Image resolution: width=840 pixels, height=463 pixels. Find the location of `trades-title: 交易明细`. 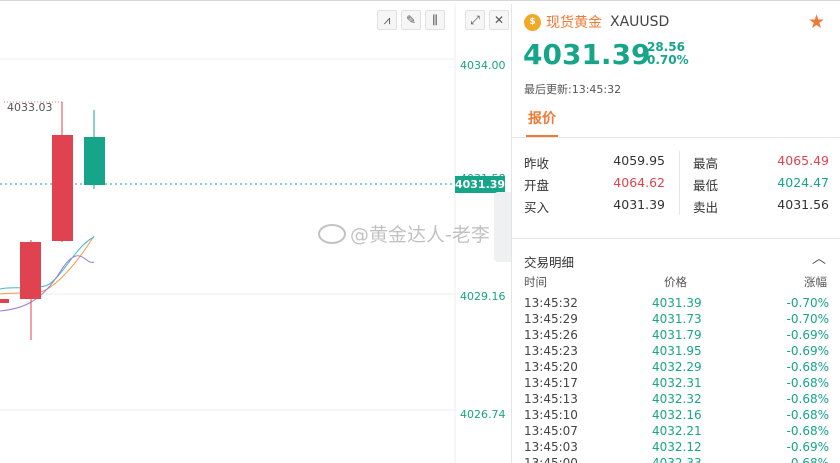

trades-title: 交易明细 is located at coordinates (549, 262).